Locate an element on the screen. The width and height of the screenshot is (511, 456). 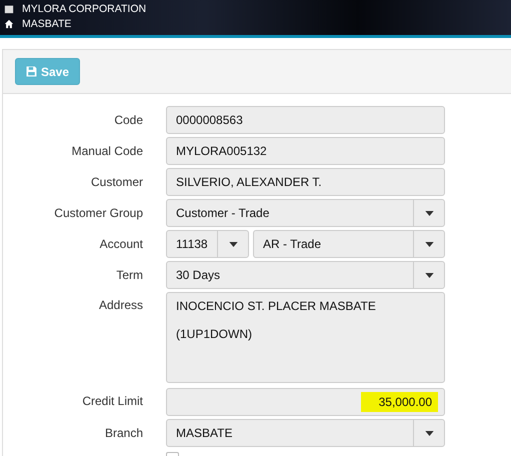
text-field: MYLORA005132 is located at coordinates (305, 151).